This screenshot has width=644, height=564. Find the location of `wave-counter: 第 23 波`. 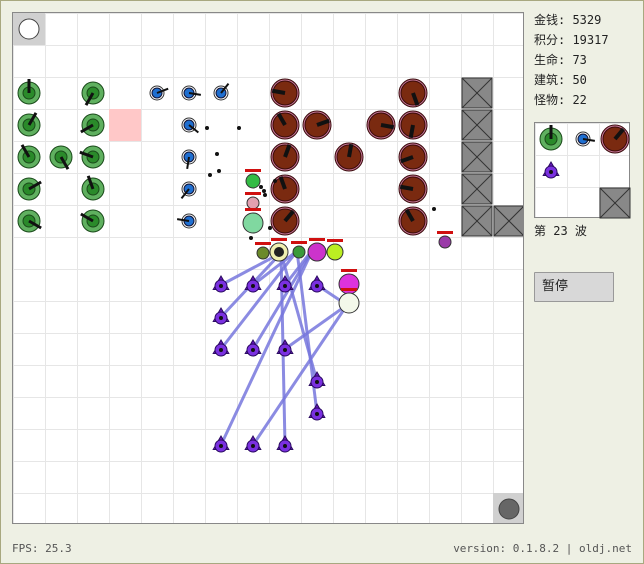

wave-counter: 第 23 波 is located at coordinates (560, 231).